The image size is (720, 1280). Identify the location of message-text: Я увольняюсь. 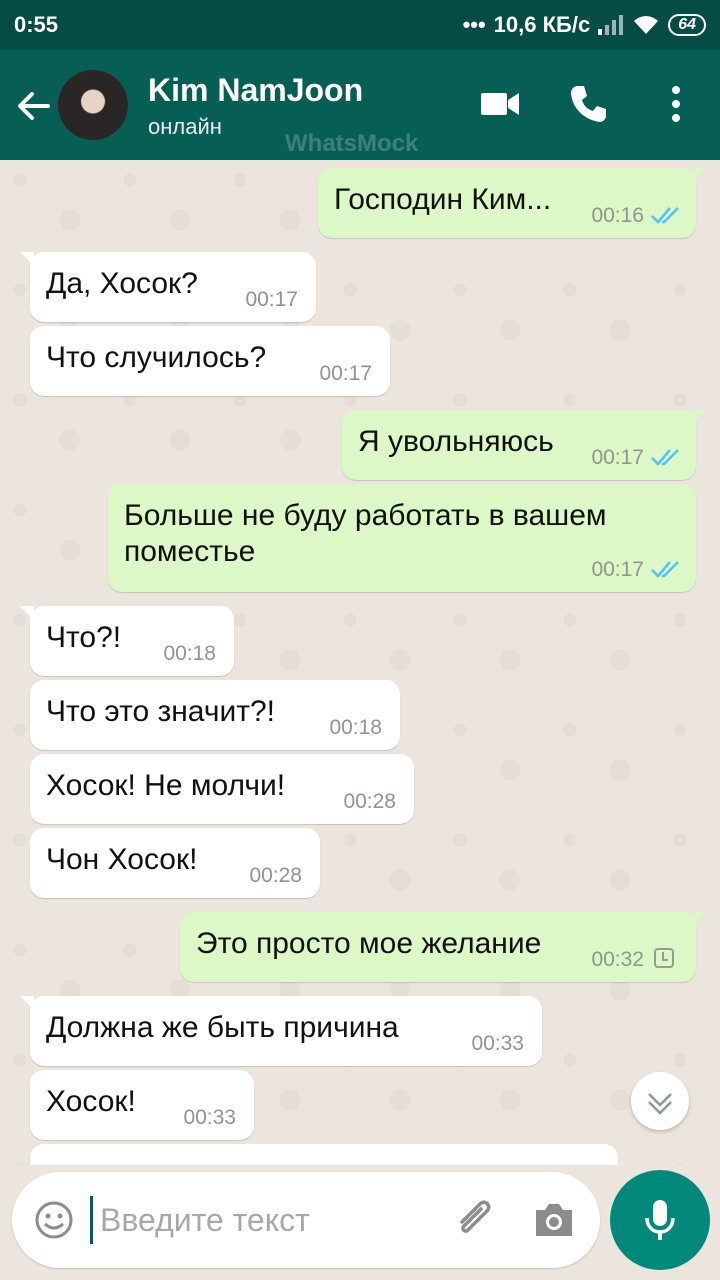
(456, 441).